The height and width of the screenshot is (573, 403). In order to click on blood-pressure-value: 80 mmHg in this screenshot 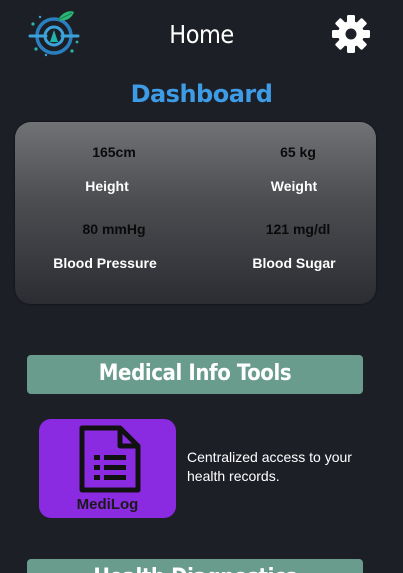, I will do `click(114, 229)`.